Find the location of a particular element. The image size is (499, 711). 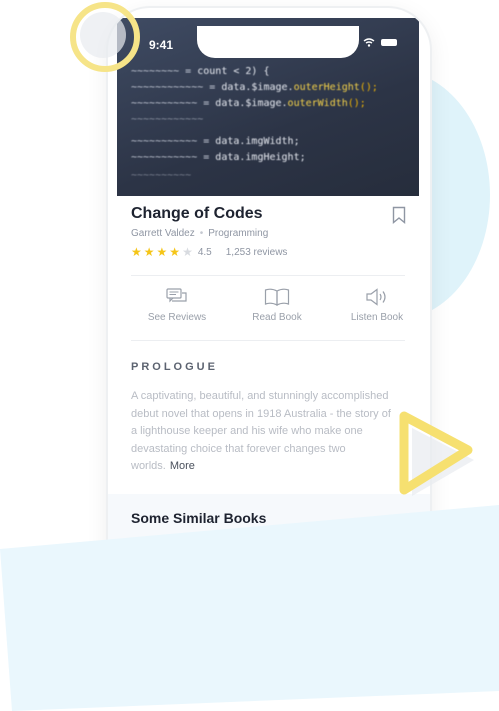

status-icons is located at coordinates (371, 42).